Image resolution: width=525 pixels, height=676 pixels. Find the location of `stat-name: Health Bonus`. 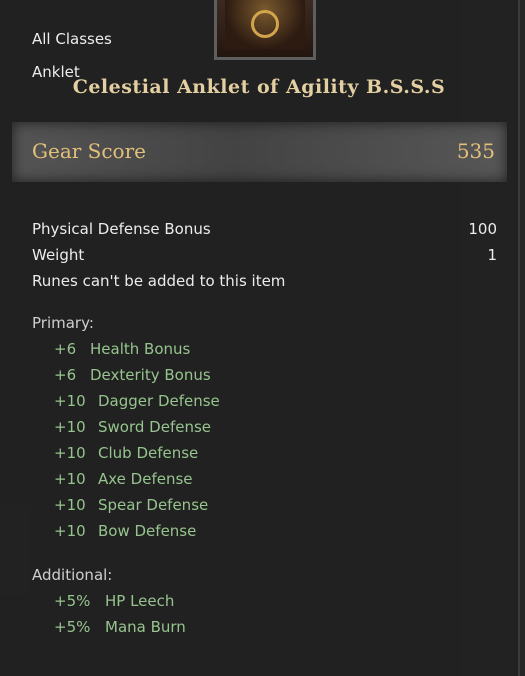

stat-name: Health Bonus is located at coordinates (140, 349).